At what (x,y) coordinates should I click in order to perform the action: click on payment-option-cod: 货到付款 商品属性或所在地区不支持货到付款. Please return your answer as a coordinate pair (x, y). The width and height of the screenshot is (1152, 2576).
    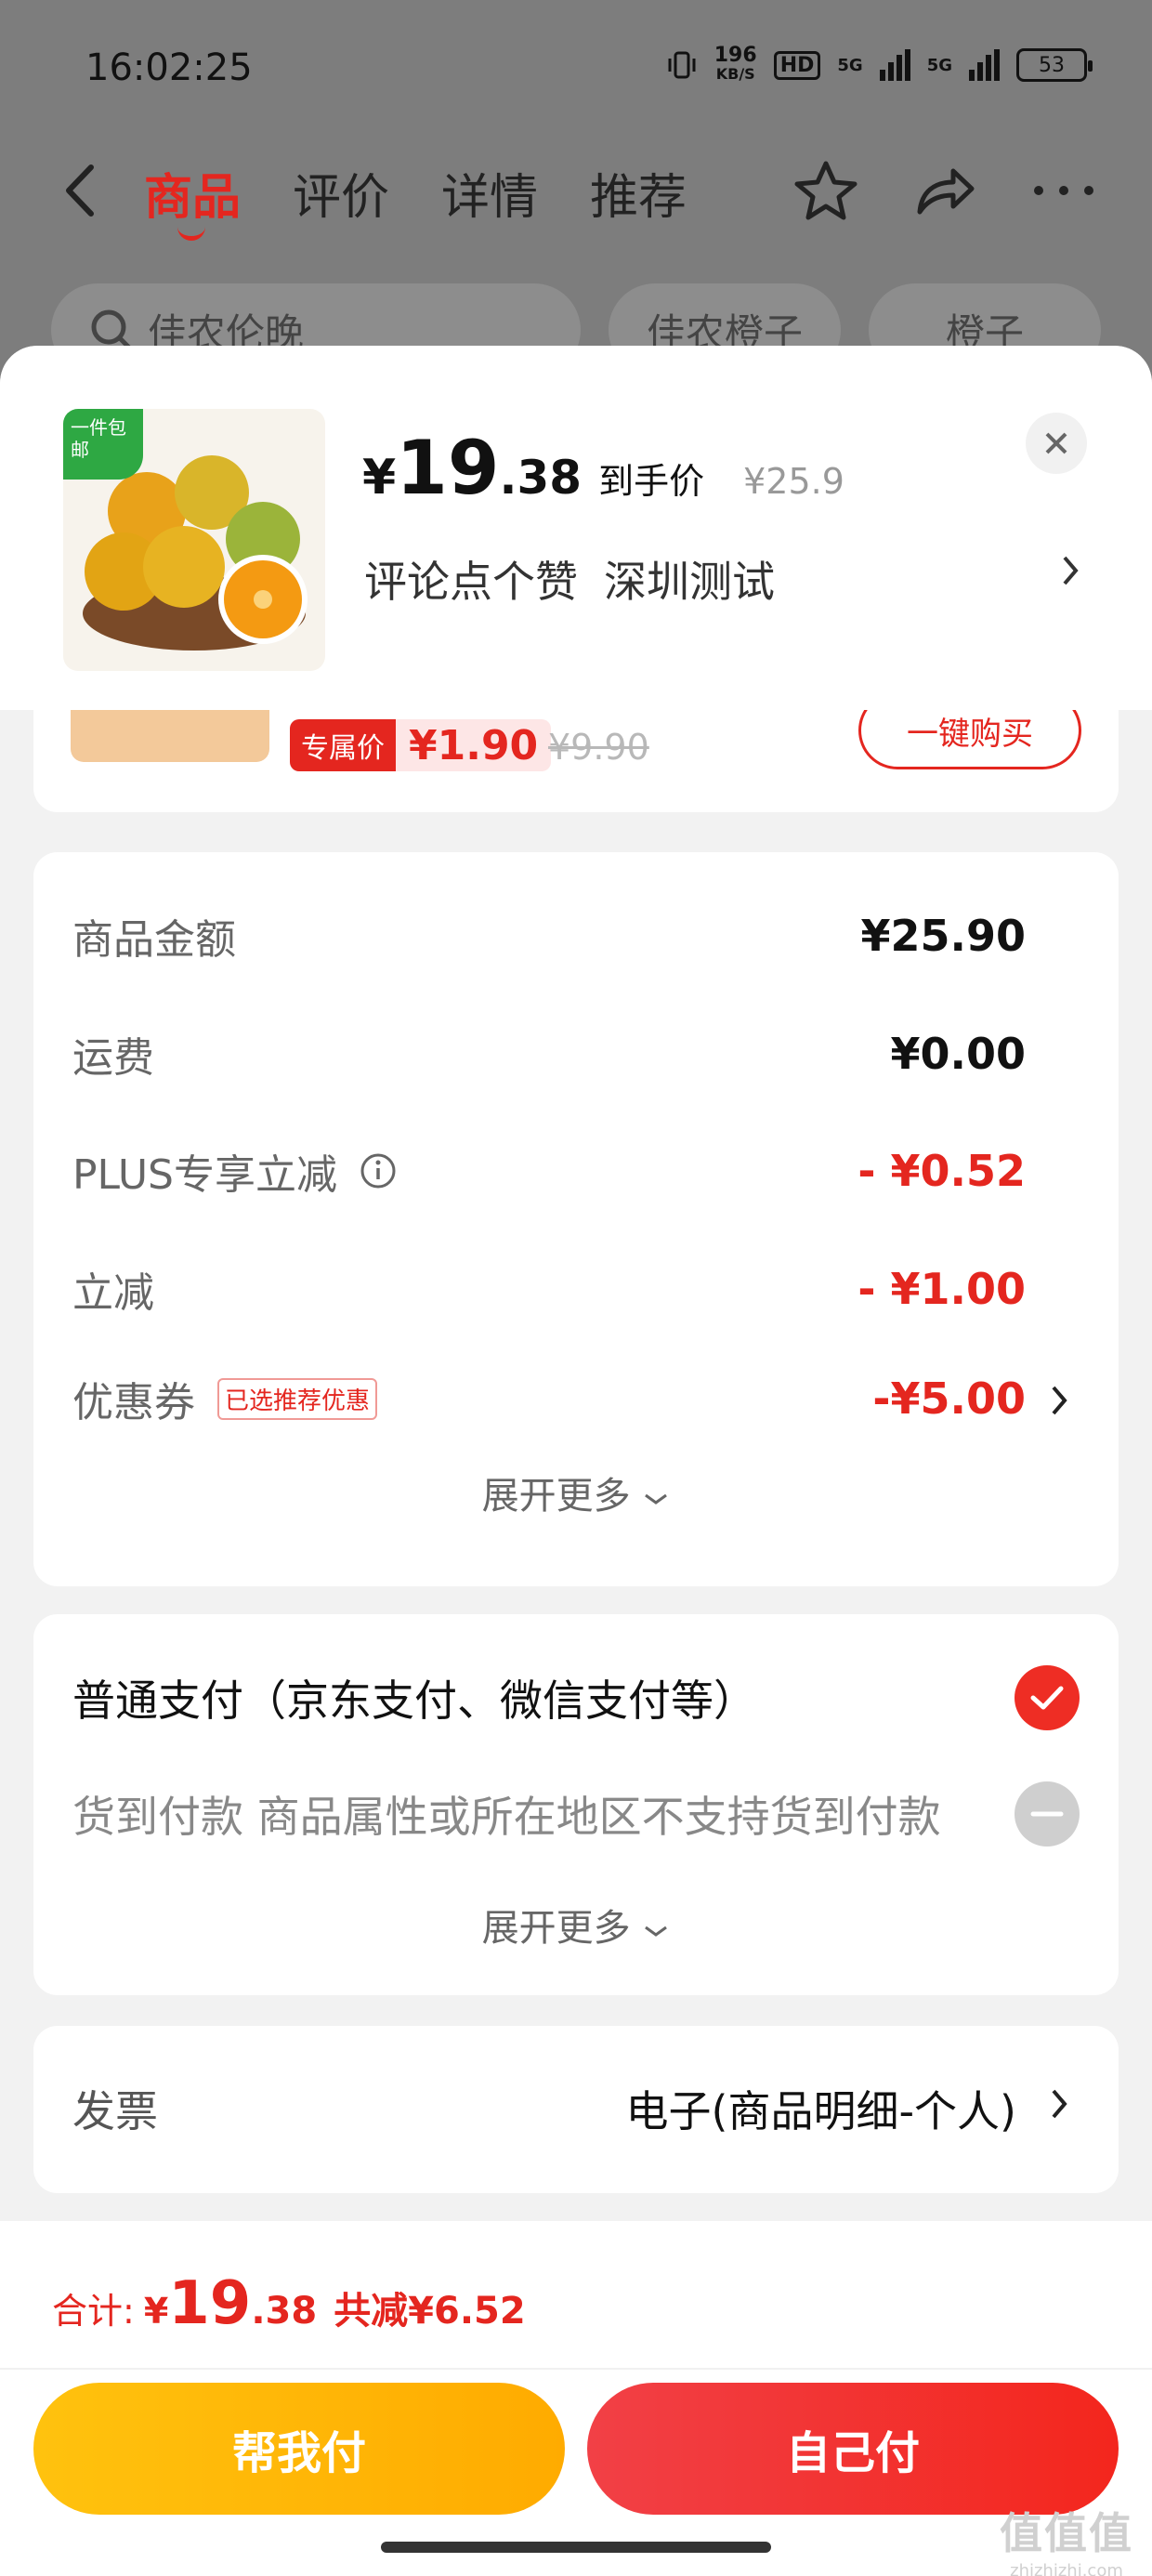
    Looking at the image, I should click on (576, 1814).